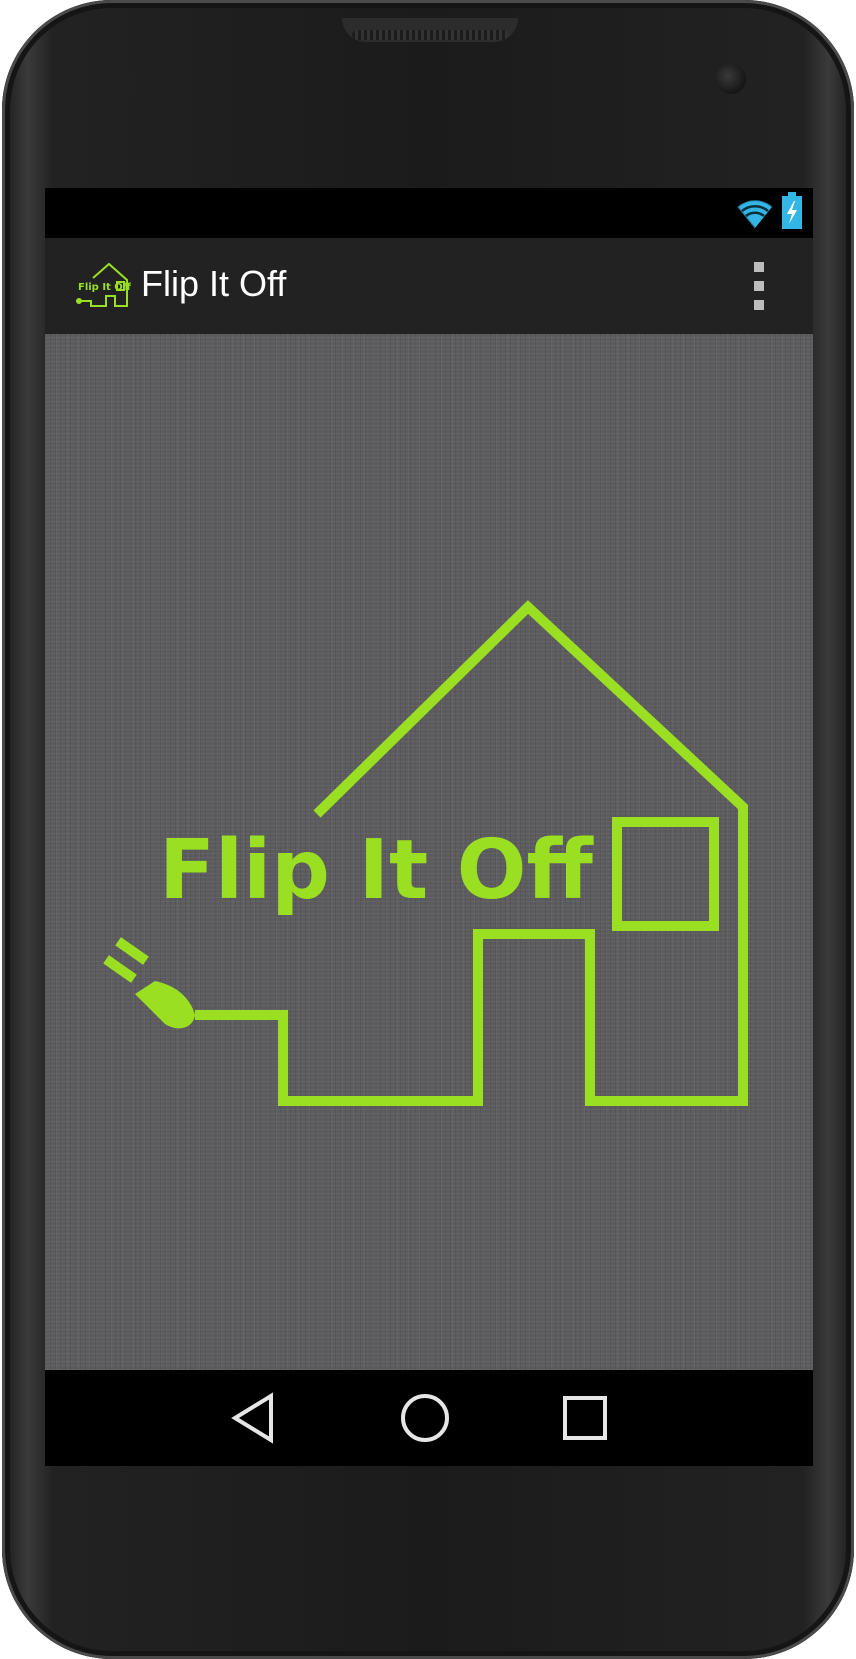 This screenshot has height=1659, width=856. Describe the element at coordinates (429, 213) in the screenshot. I see `status-bar` at that location.